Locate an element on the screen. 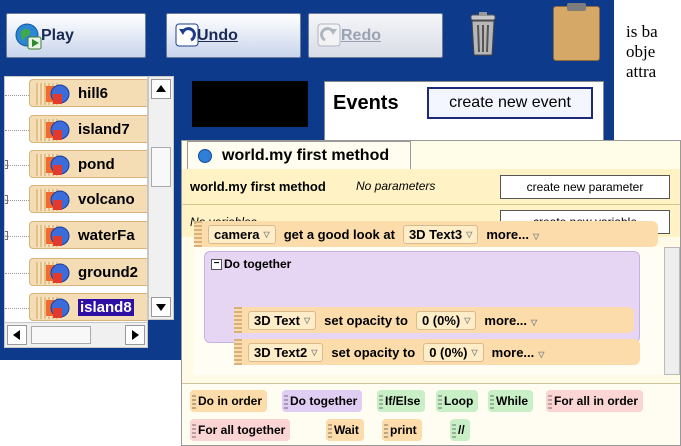  undo-button: Undo is located at coordinates (233, 35).